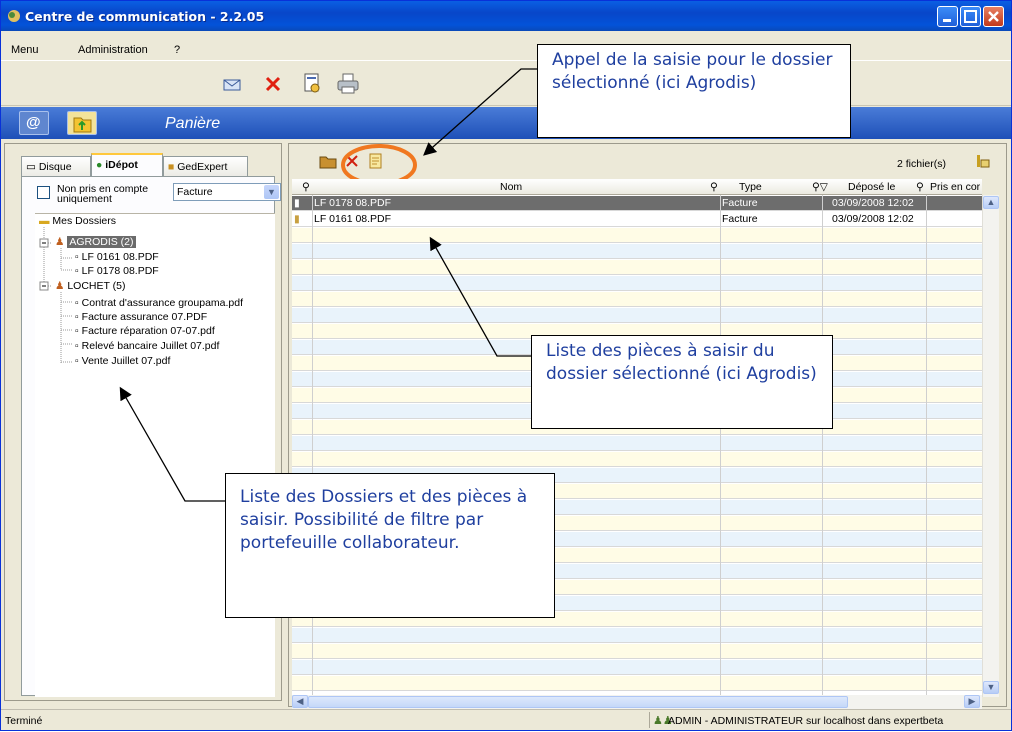 This screenshot has width=1012, height=732. I want to click on cell-nom: LF 0178 08.PDF, so click(353, 203).